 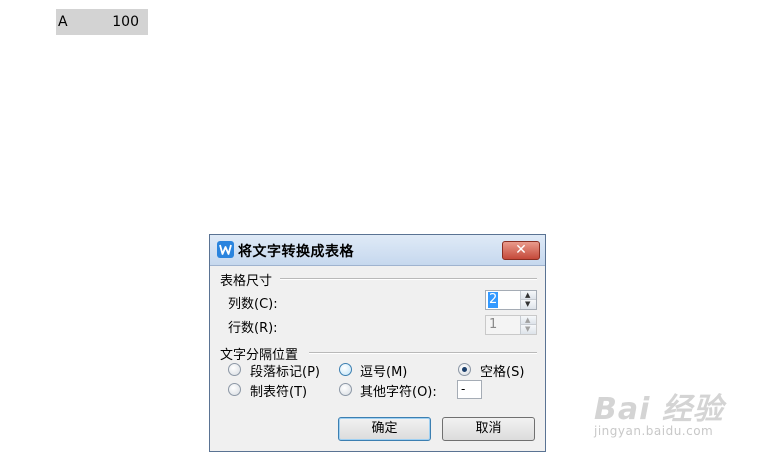 What do you see at coordinates (408, 279) in the screenshot?
I see `size-group-divider` at bounding box center [408, 279].